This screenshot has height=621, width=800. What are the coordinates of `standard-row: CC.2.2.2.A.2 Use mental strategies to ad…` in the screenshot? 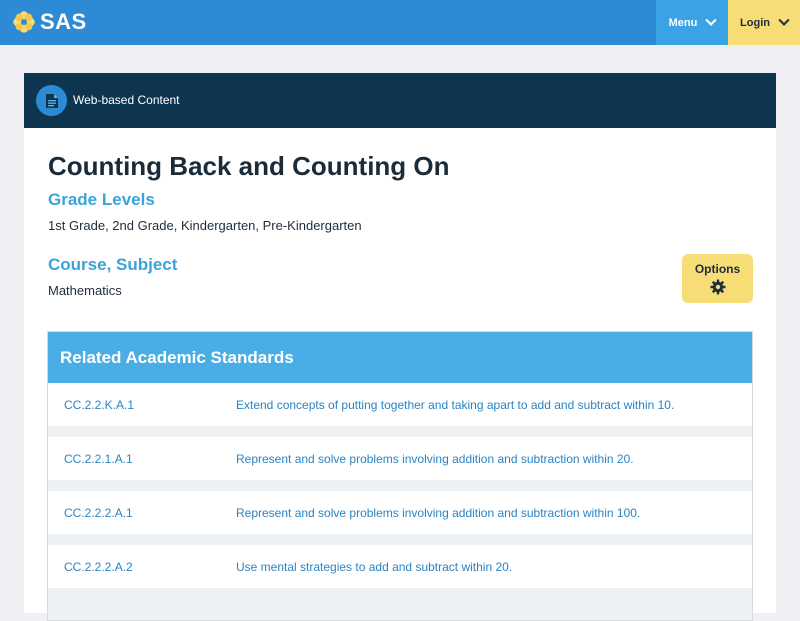 It's located at (400, 566).